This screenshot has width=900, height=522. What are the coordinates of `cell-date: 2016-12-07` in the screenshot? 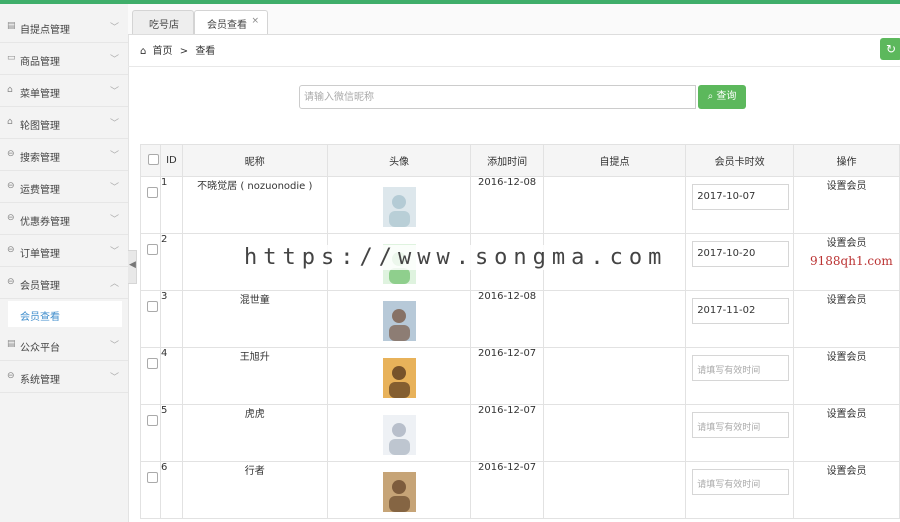 It's located at (507, 433).